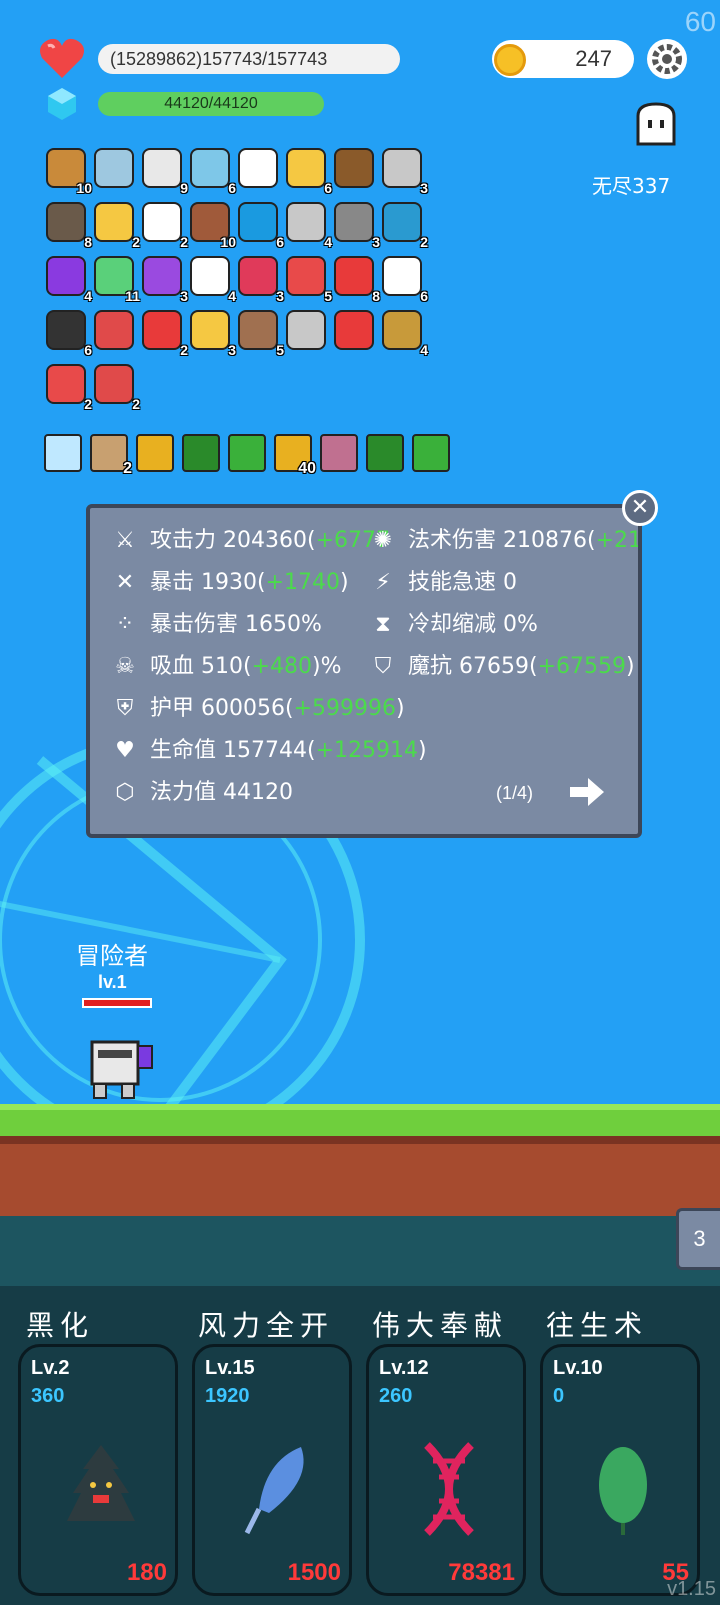  What do you see at coordinates (68, 171) in the screenshot?
I see `book-icon: 10` at bounding box center [68, 171].